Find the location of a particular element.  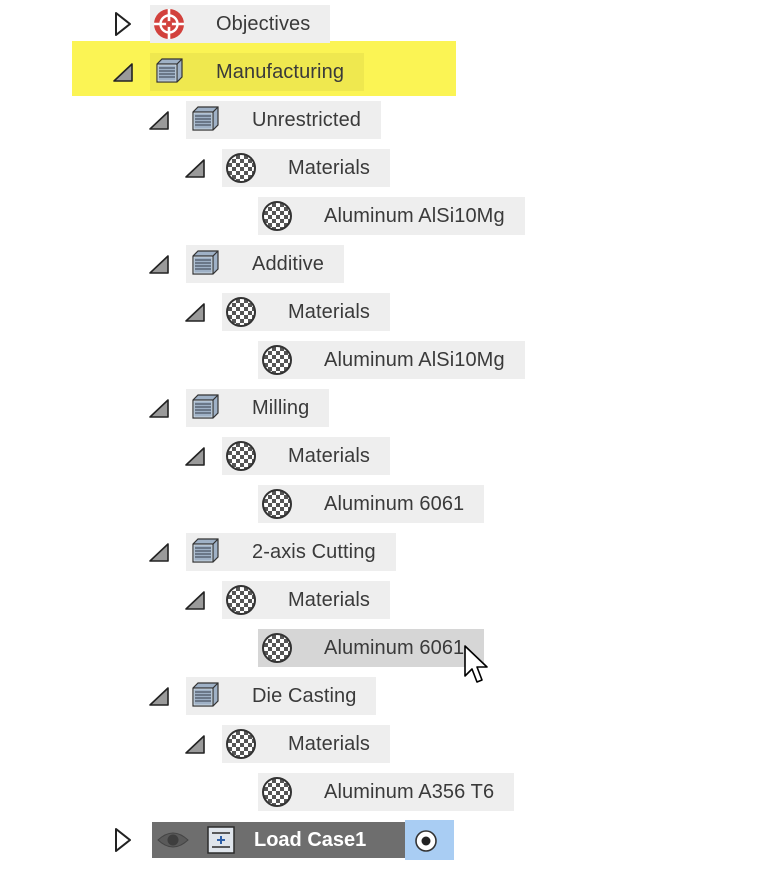

tree-node-method-chip: Milling is located at coordinates (258, 408).